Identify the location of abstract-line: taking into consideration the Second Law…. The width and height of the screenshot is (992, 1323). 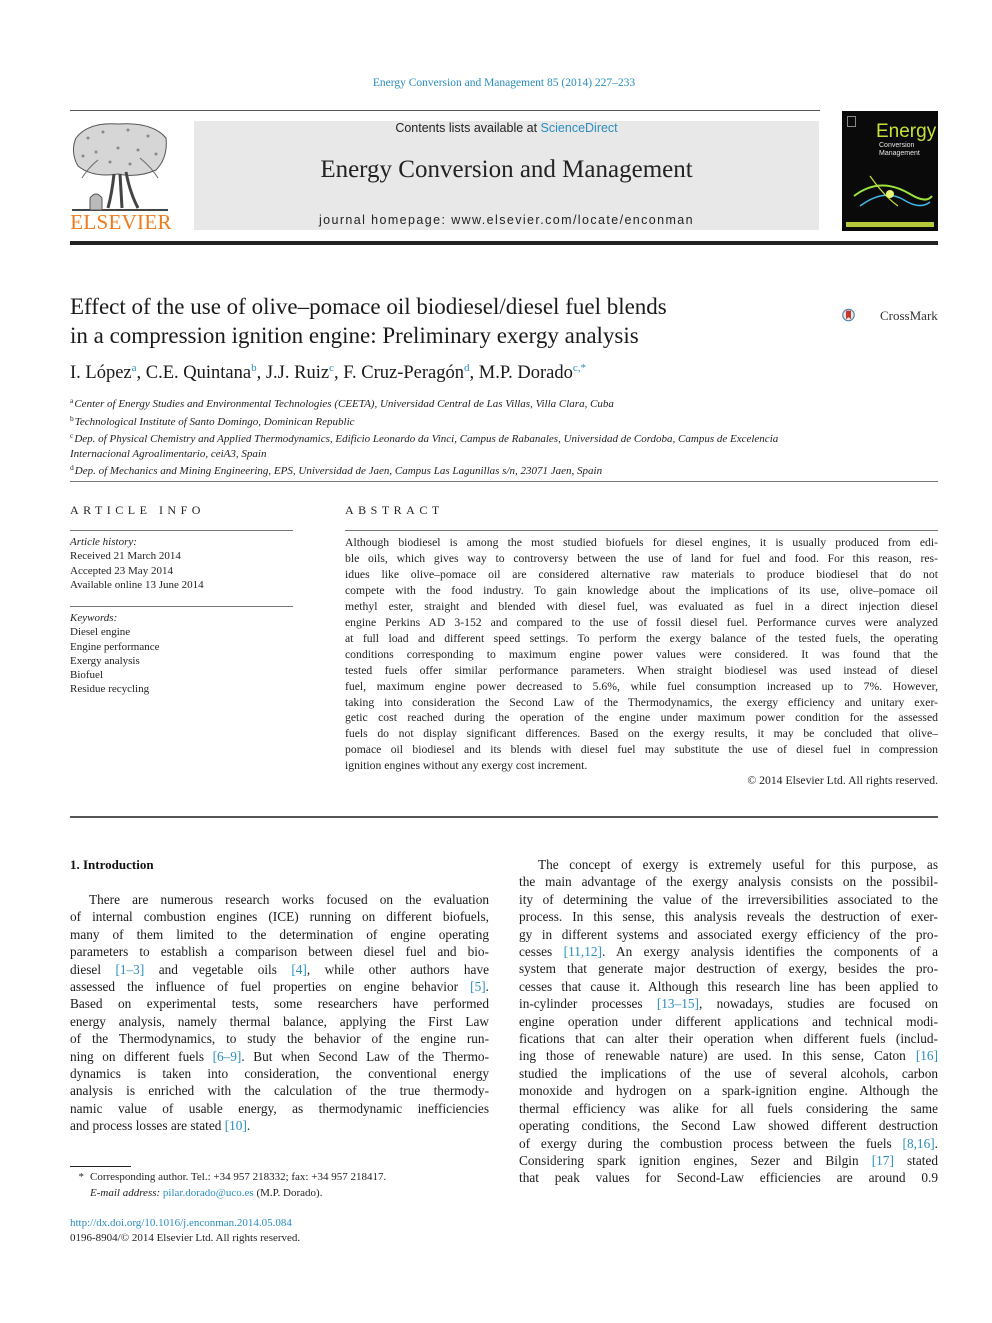
(641, 702).